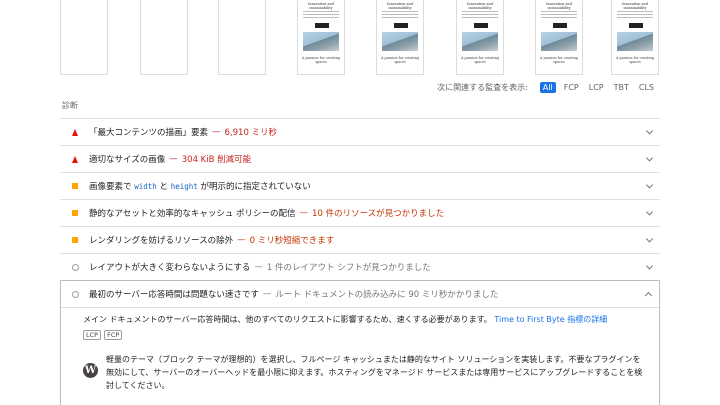  What do you see at coordinates (174, 295) in the screenshot?
I see `audit-title: 最初のサーバー応答時間は問題ない速さです` at bounding box center [174, 295].